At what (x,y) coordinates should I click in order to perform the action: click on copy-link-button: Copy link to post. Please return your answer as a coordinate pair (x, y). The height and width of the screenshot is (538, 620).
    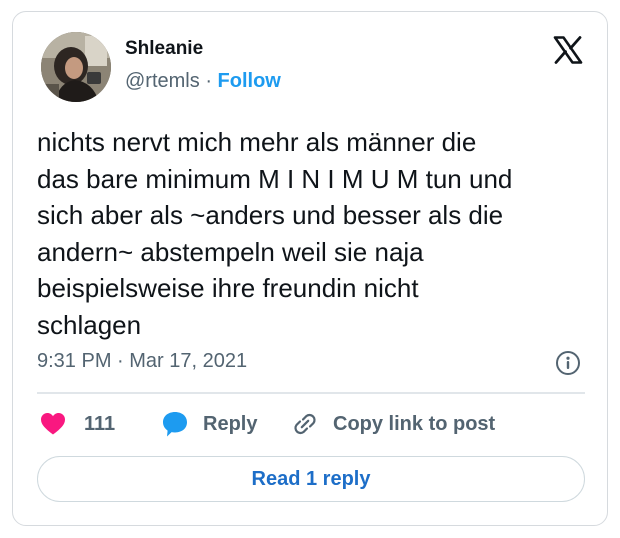
    Looking at the image, I should click on (393, 424).